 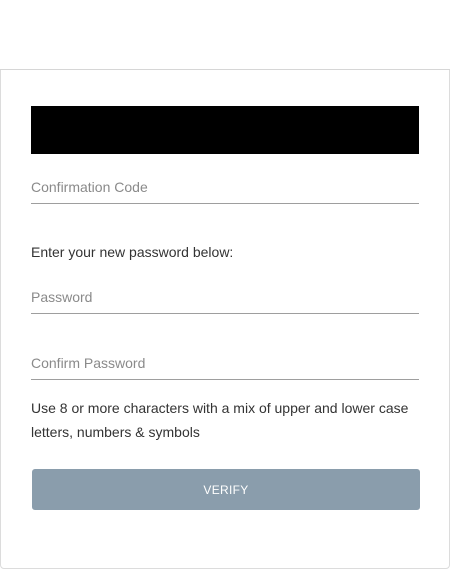 What do you see at coordinates (132, 252) in the screenshot?
I see `password-instruction: Enter your new password below:` at bounding box center [132, 252].